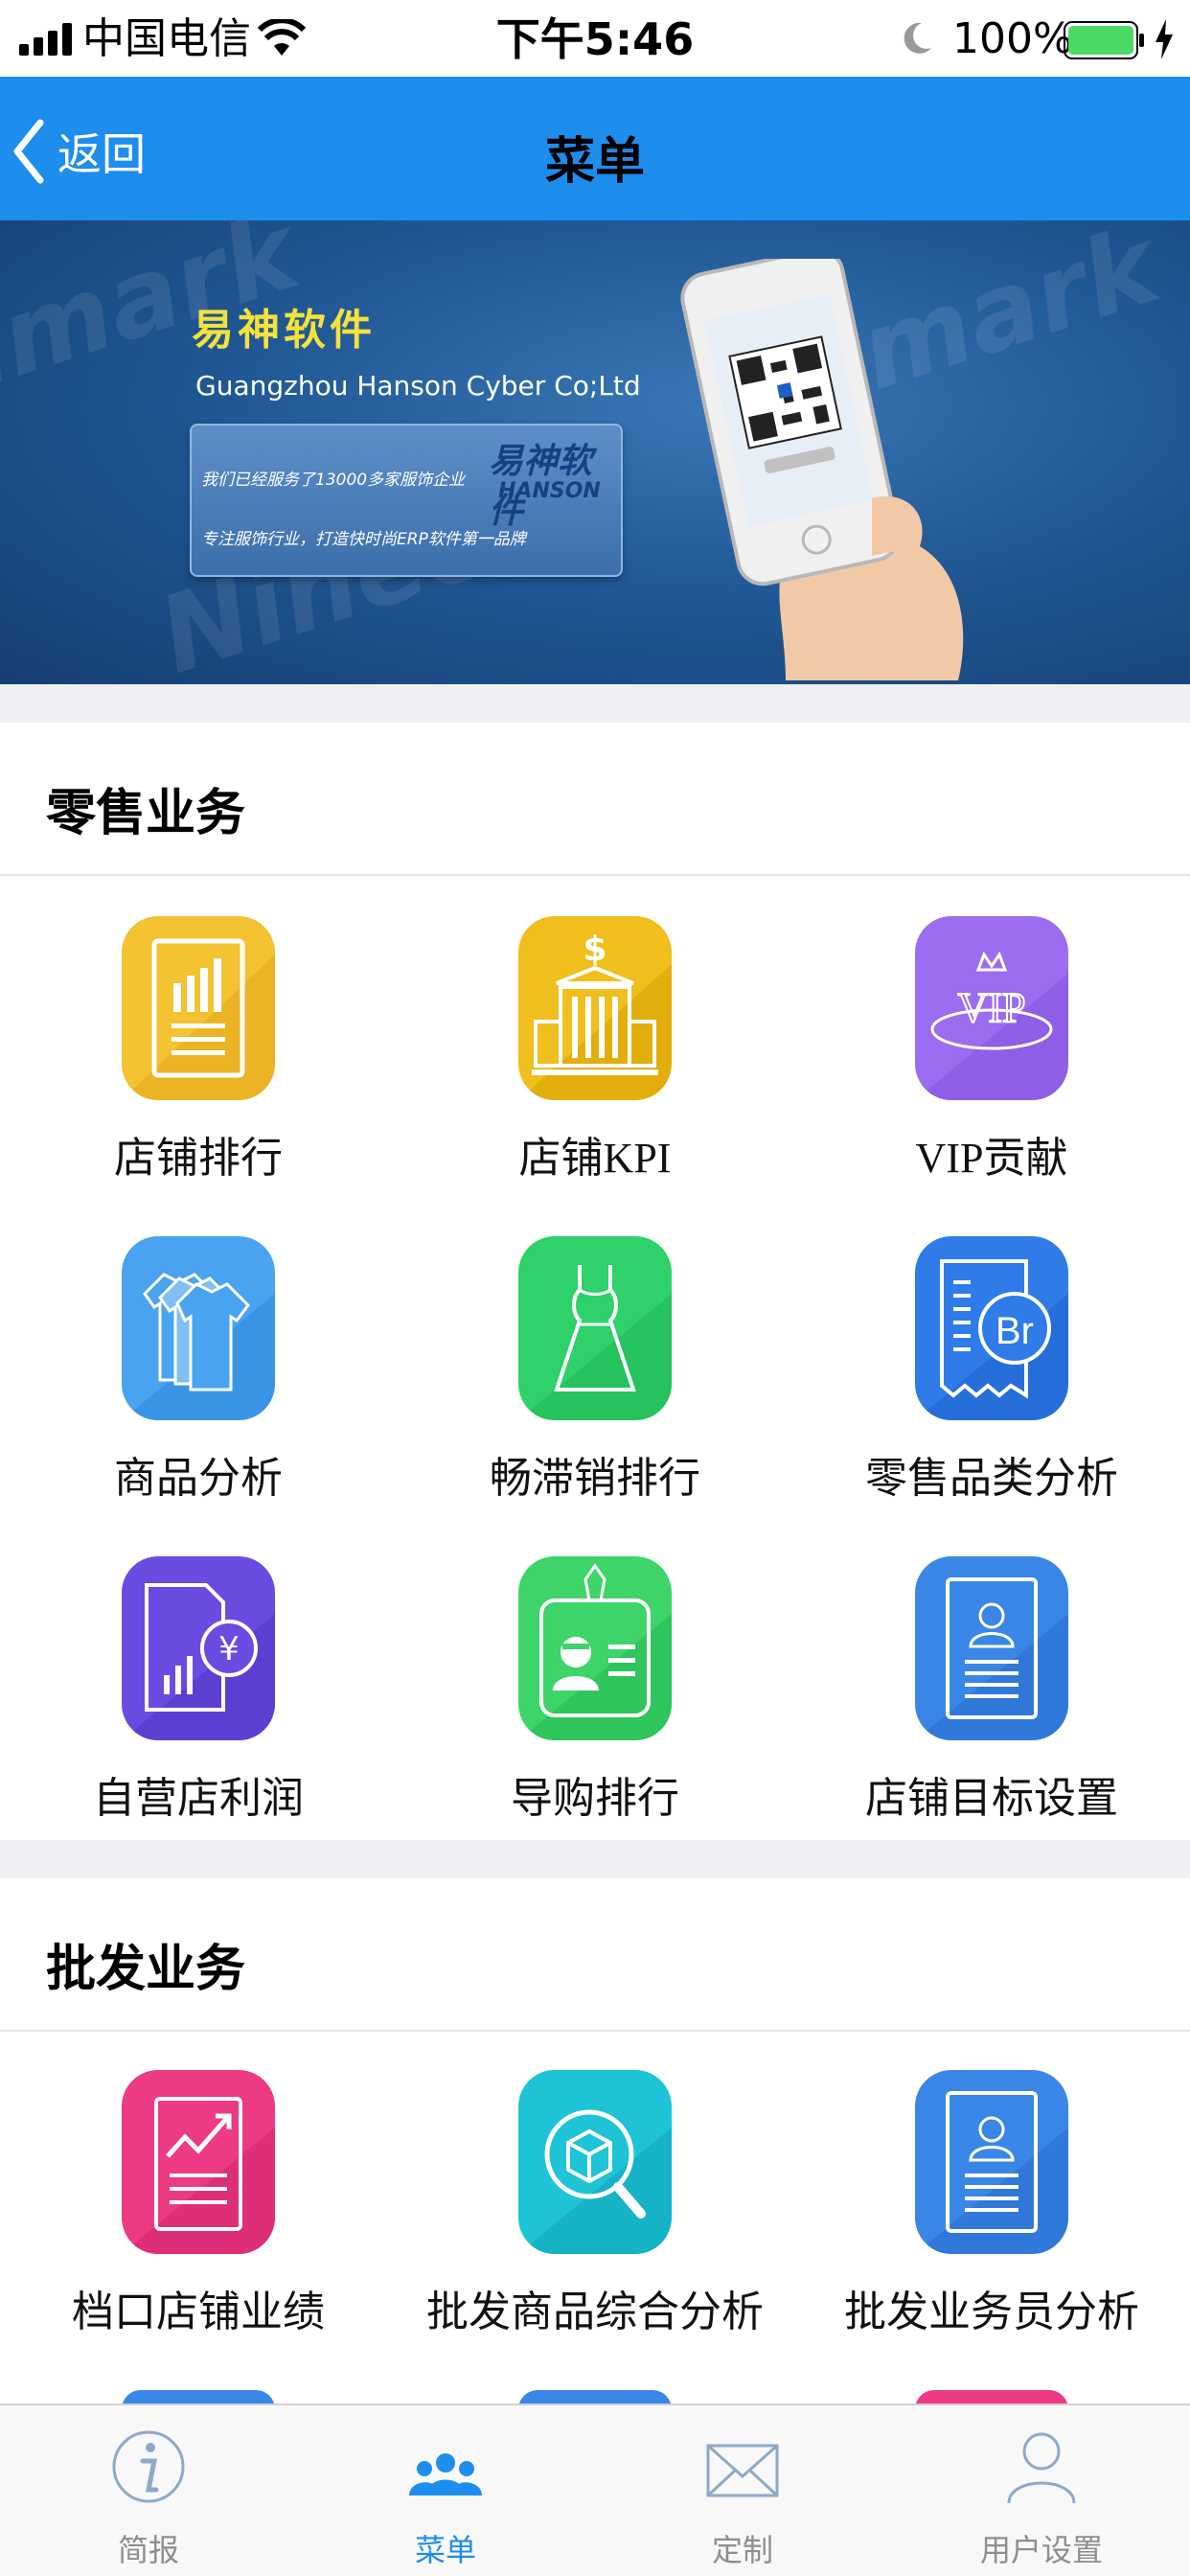 The image size is (1190, 2576). I want to click on menu-item-label: VIP贡献, so click(991, 1158).